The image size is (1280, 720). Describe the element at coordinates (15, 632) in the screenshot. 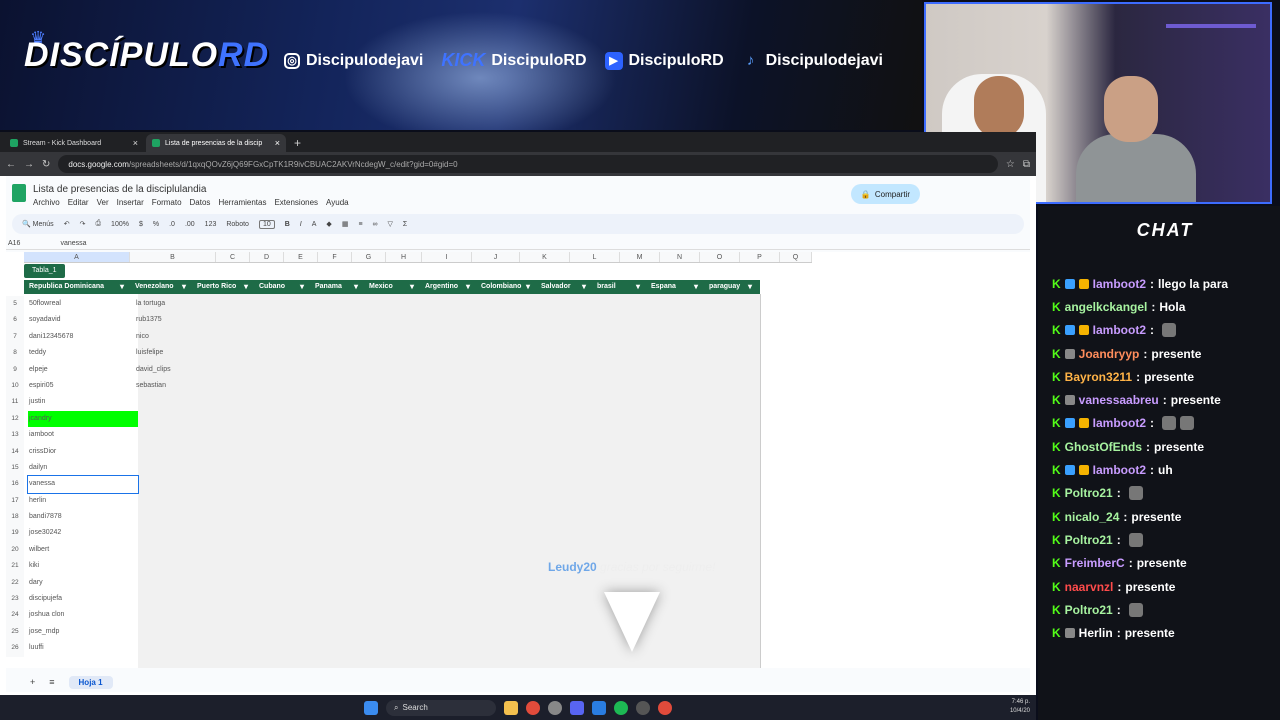

I see `row-number: 25` at that location.